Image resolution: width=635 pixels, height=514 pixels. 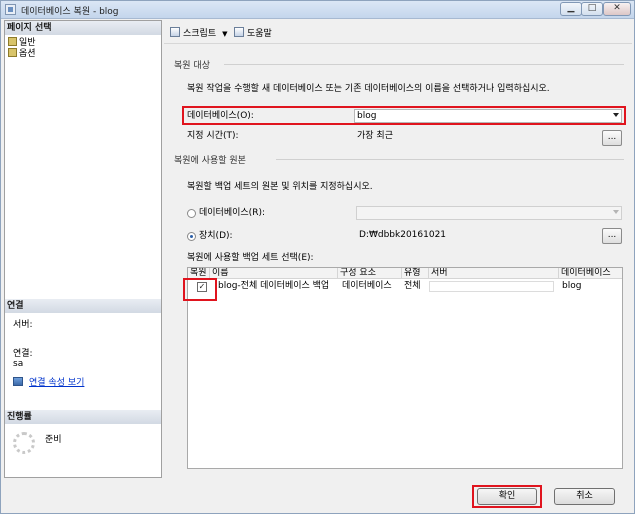 I want to click on column-header-server: 서버, so click(x=494, y=273).